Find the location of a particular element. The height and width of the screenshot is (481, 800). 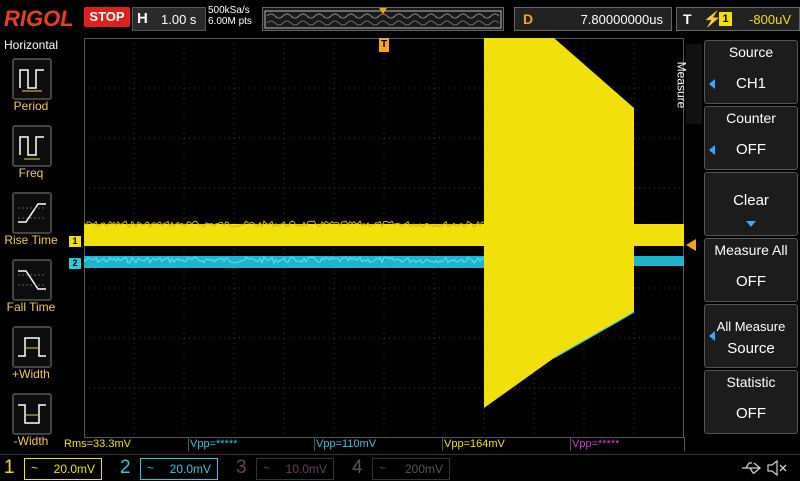

rise-time-button is located at coordinates (32, 213).